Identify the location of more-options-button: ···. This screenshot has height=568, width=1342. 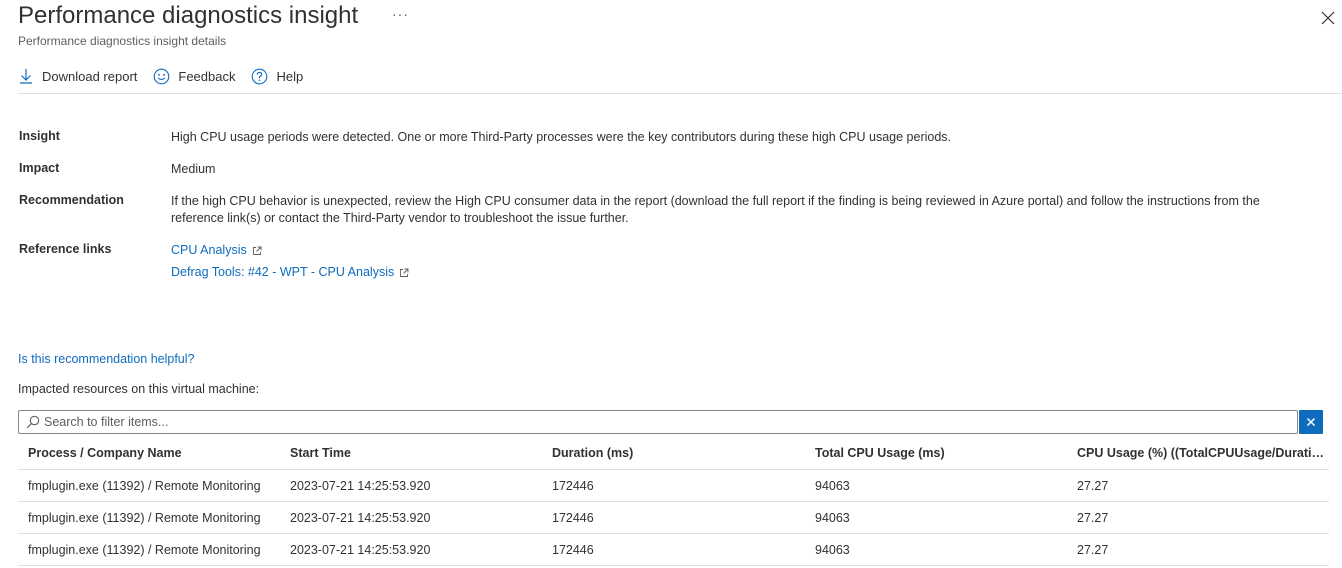
(400, 14).